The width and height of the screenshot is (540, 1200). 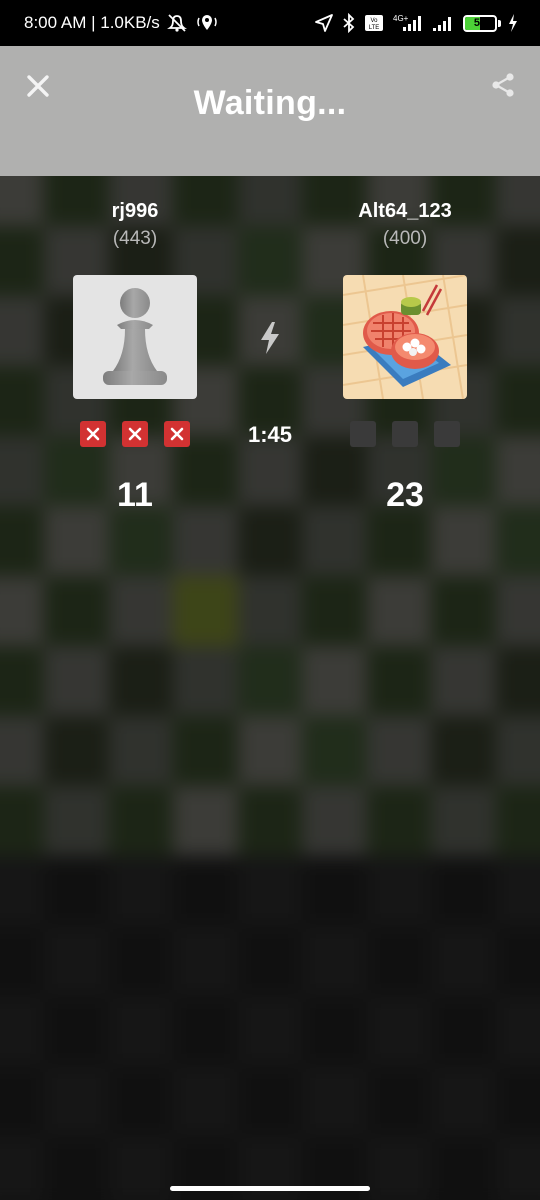 What do you see at coordinates (270, 23) in the screenshot?
I see `status-bar: 8:00 AM | 1.0KB/s Vo LTE 4G+ 50` at bounding box center [270, 23].